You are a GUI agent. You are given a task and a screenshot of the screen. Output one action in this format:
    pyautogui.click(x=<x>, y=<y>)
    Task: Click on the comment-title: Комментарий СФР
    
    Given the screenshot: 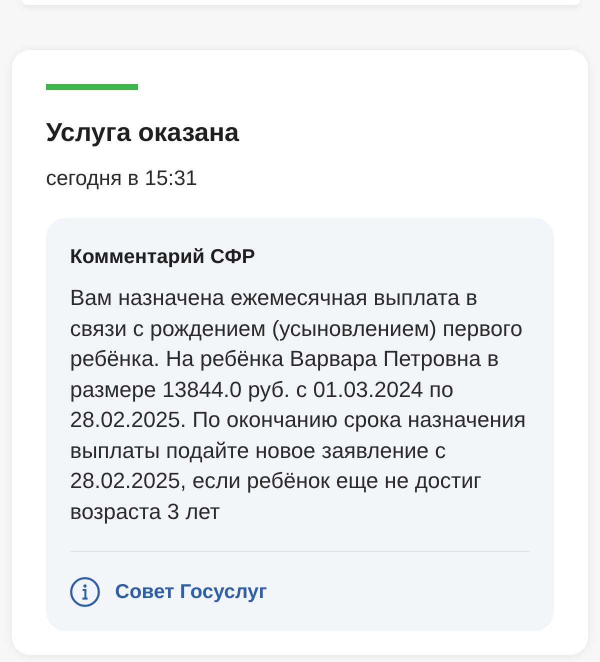 What is the action you would take?
    pyautogui.click(x=163, y=257)
    